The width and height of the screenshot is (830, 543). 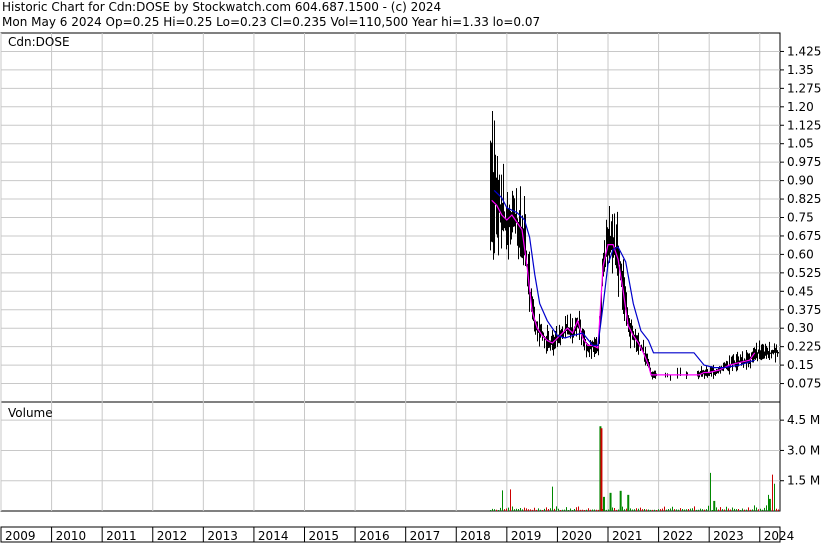 I want to click on year-tick-label: 2011, so click(x=121, y=536).